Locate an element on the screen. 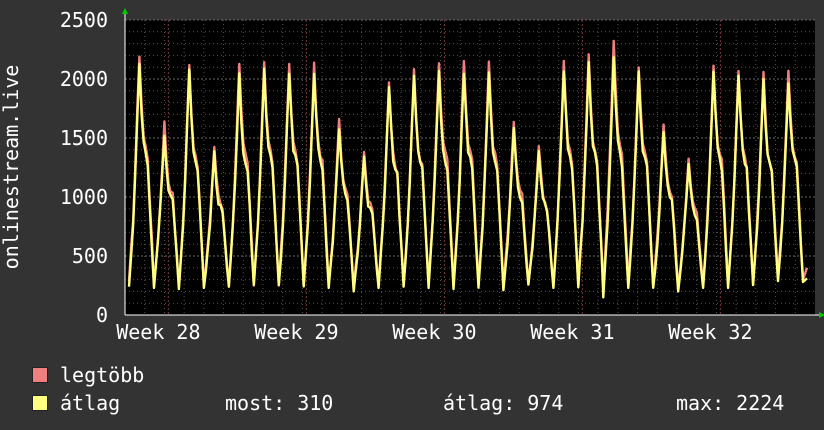 The height and width of the screenshot is (430, 824). legend-max-label: legtöbb is located at coordinates (102, 375).